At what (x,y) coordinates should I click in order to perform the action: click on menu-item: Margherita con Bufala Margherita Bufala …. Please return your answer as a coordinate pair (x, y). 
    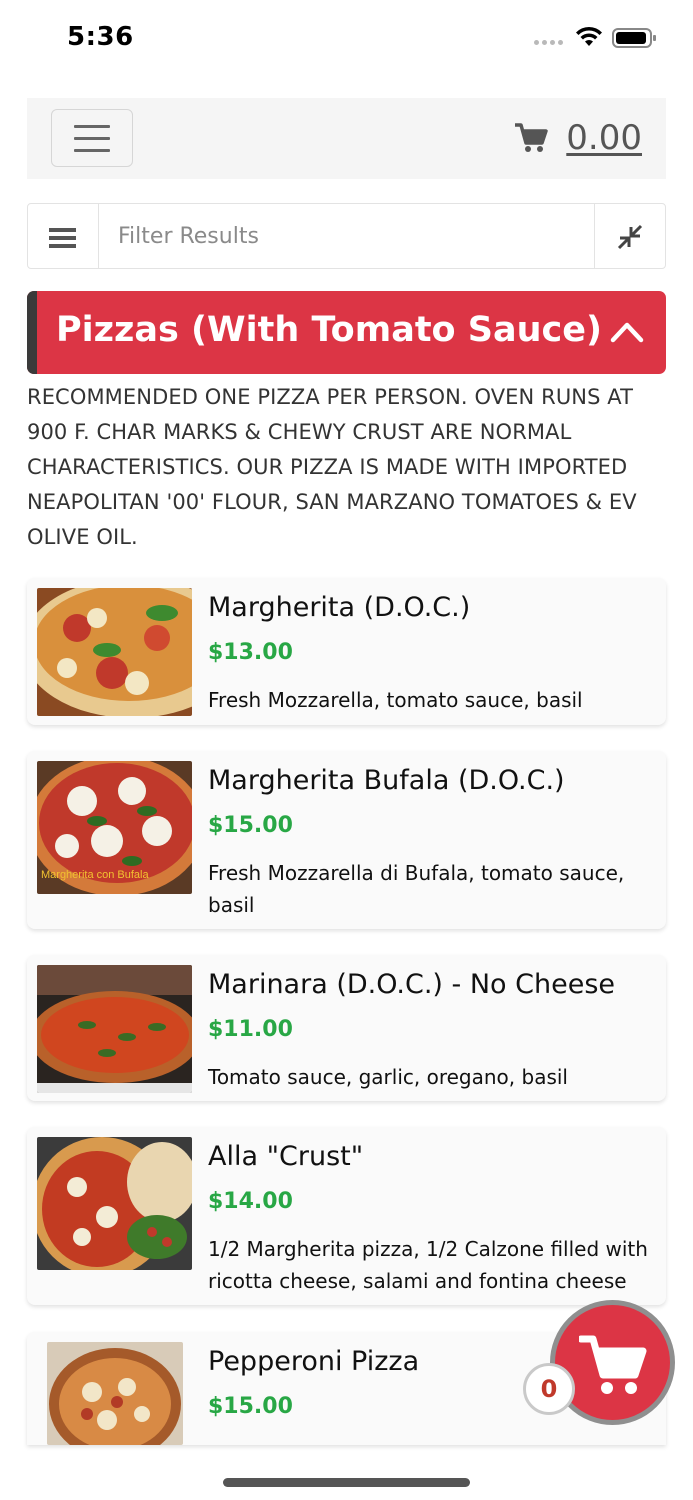
    Looking at the image, I should click on (346, 840).